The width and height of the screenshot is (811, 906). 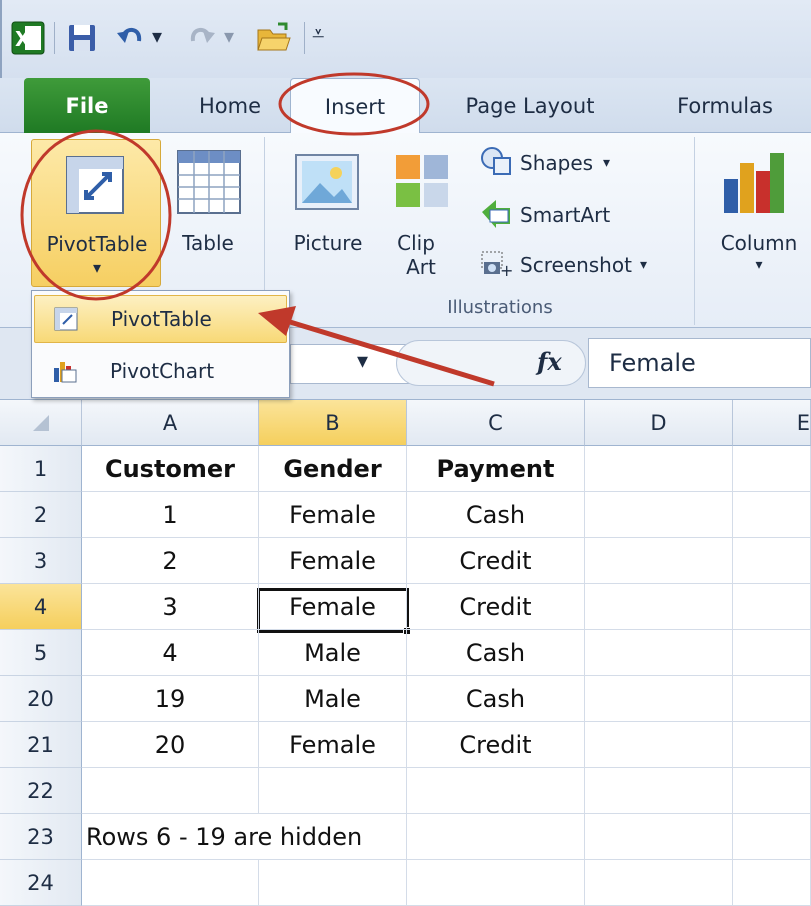 I want to click on pivottable-highlight-ellipse, so click(x=96, y=215).